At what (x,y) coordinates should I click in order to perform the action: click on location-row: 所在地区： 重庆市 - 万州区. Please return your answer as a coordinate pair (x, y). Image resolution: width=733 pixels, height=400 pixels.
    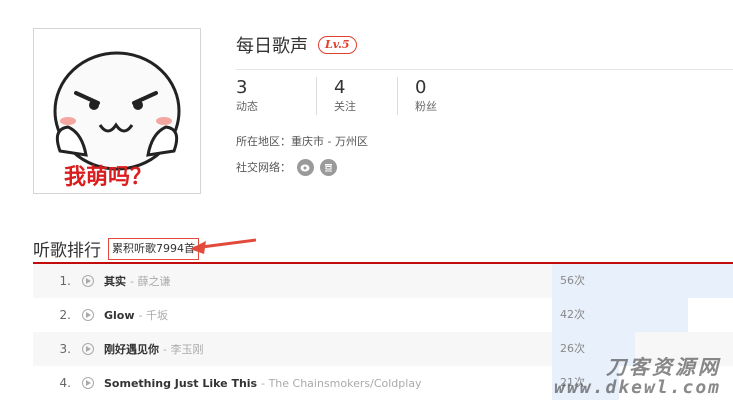
    Looking at the image, I should click on (302, 141).